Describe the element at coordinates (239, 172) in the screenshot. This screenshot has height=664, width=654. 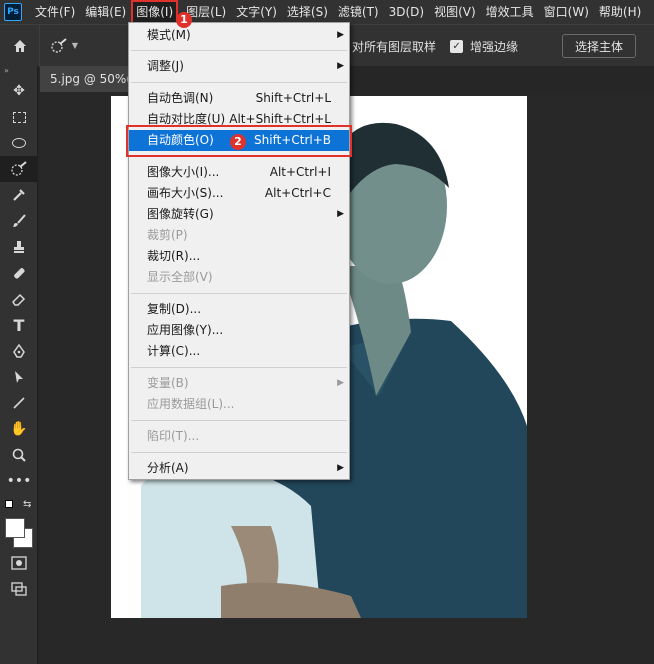
I see `menu-item-image-size: 图像大小(I)... Alt+Ctrl+I` at that location.